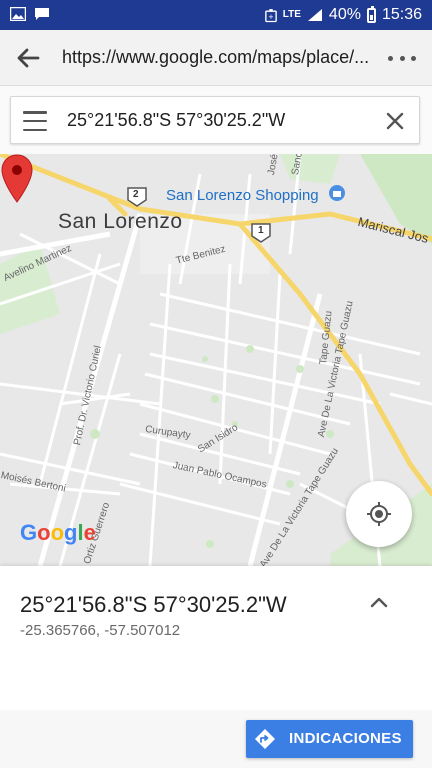 This screenshot has height=768, width=432. I want to click on directions-button: INDICACIONES, so click(329, 739).